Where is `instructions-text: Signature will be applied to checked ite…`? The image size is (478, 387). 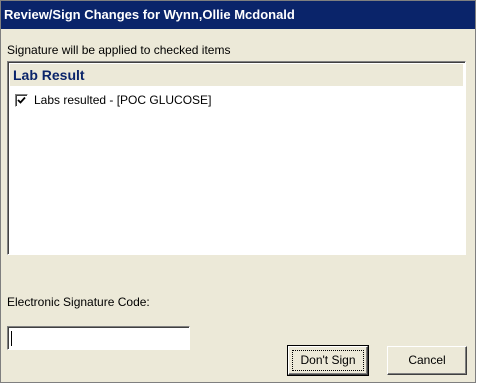
instructions-text: Signature will be applied to checked ite… is located at coordinates (119, 50).